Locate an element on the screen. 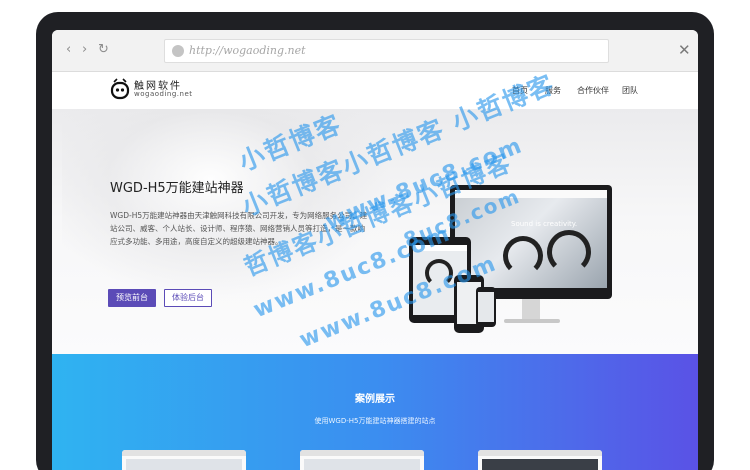  close-icon: ✕ is located at coordinates (684, 50).